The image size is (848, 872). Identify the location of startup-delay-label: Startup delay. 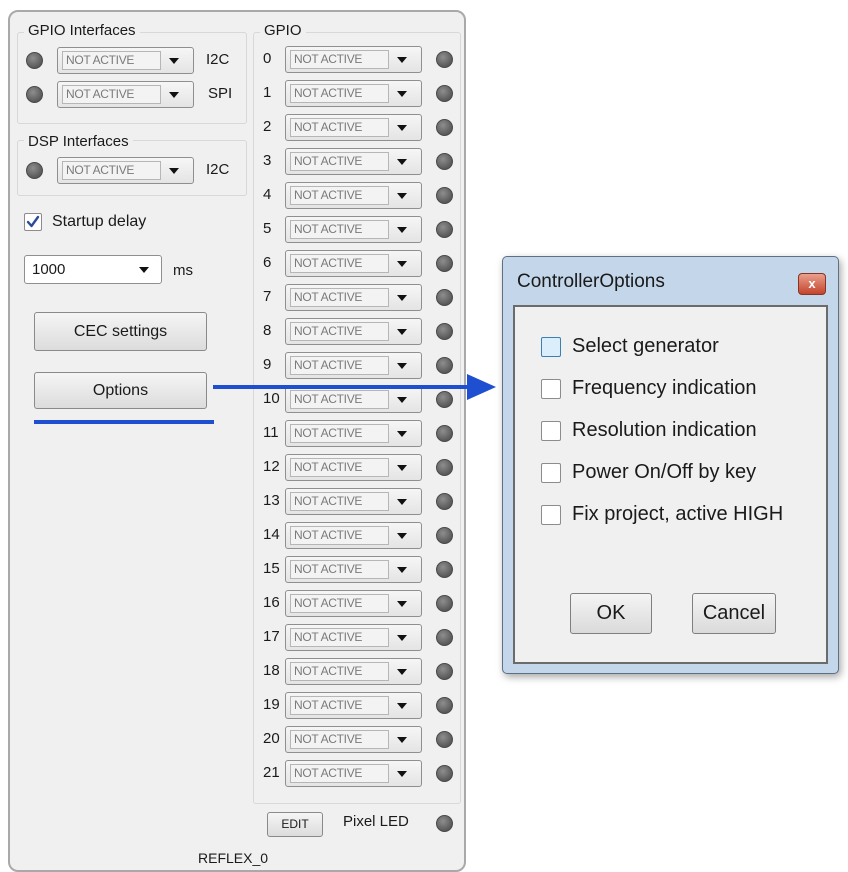
(99, 221).